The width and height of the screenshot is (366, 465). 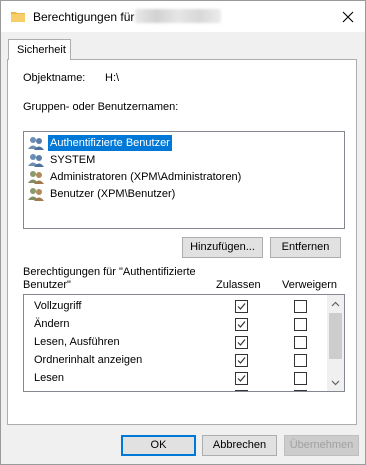 I want to click on deny-column-header: Verweigern, so click(x=310, y=285).